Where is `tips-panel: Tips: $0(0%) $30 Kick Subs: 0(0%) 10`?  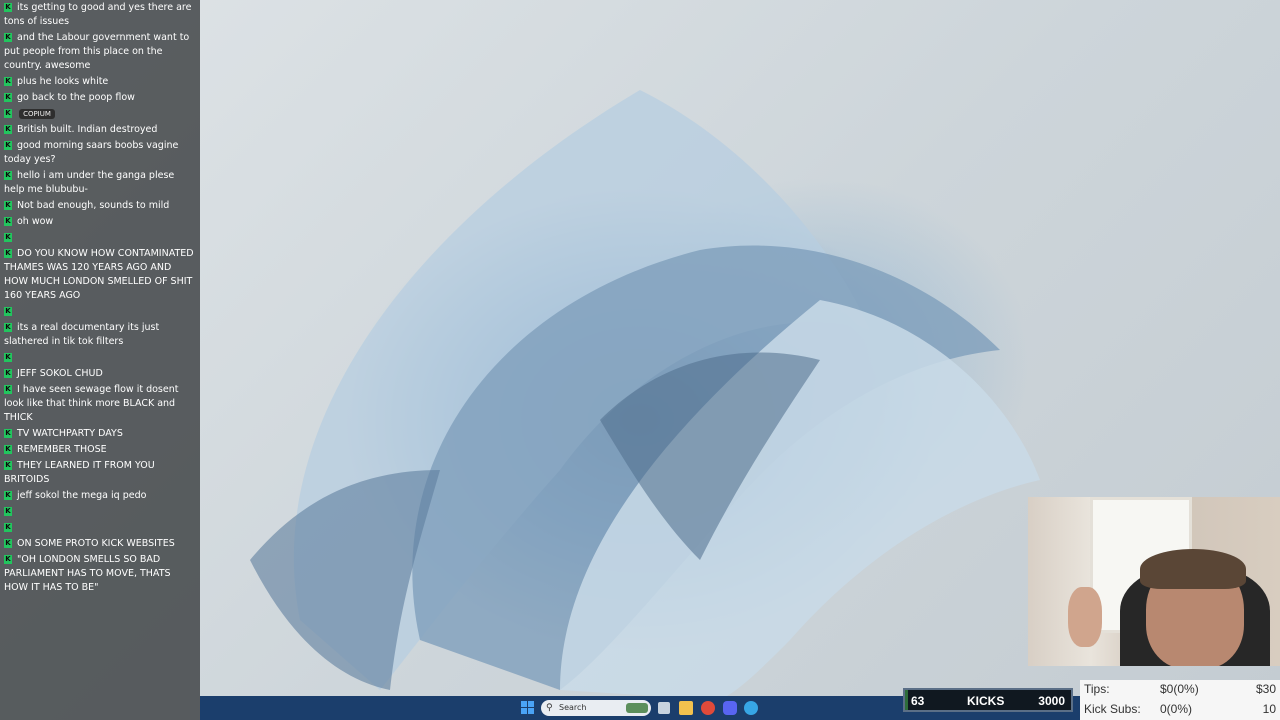 tips-panel: Tips: $0(0%) $30 Kick Subs: 0(0%) 10 is located at coordinates (1180, 700).